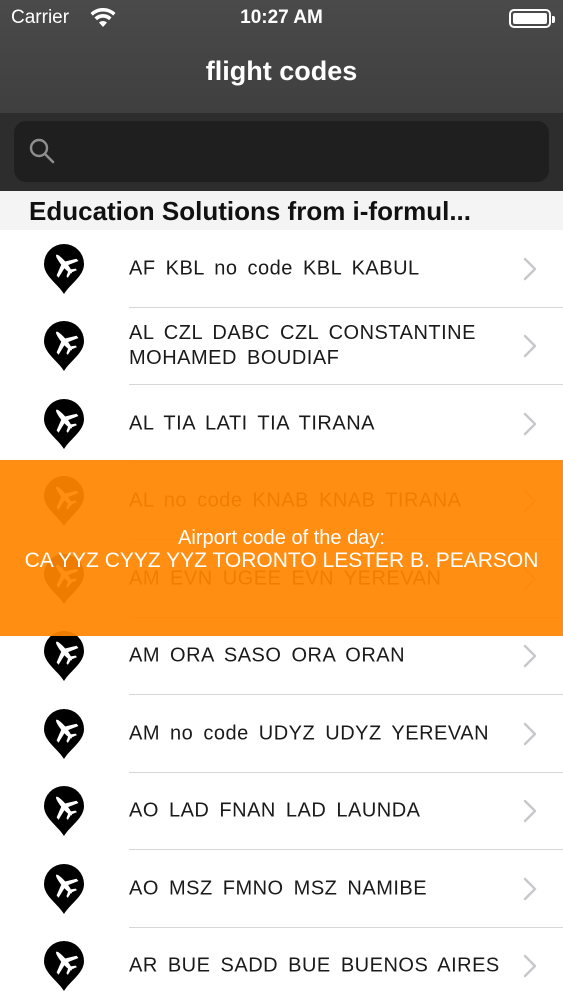  I want to click on navigation-bar: Carrier 10:27 AM flight codes, so click(281, 56).